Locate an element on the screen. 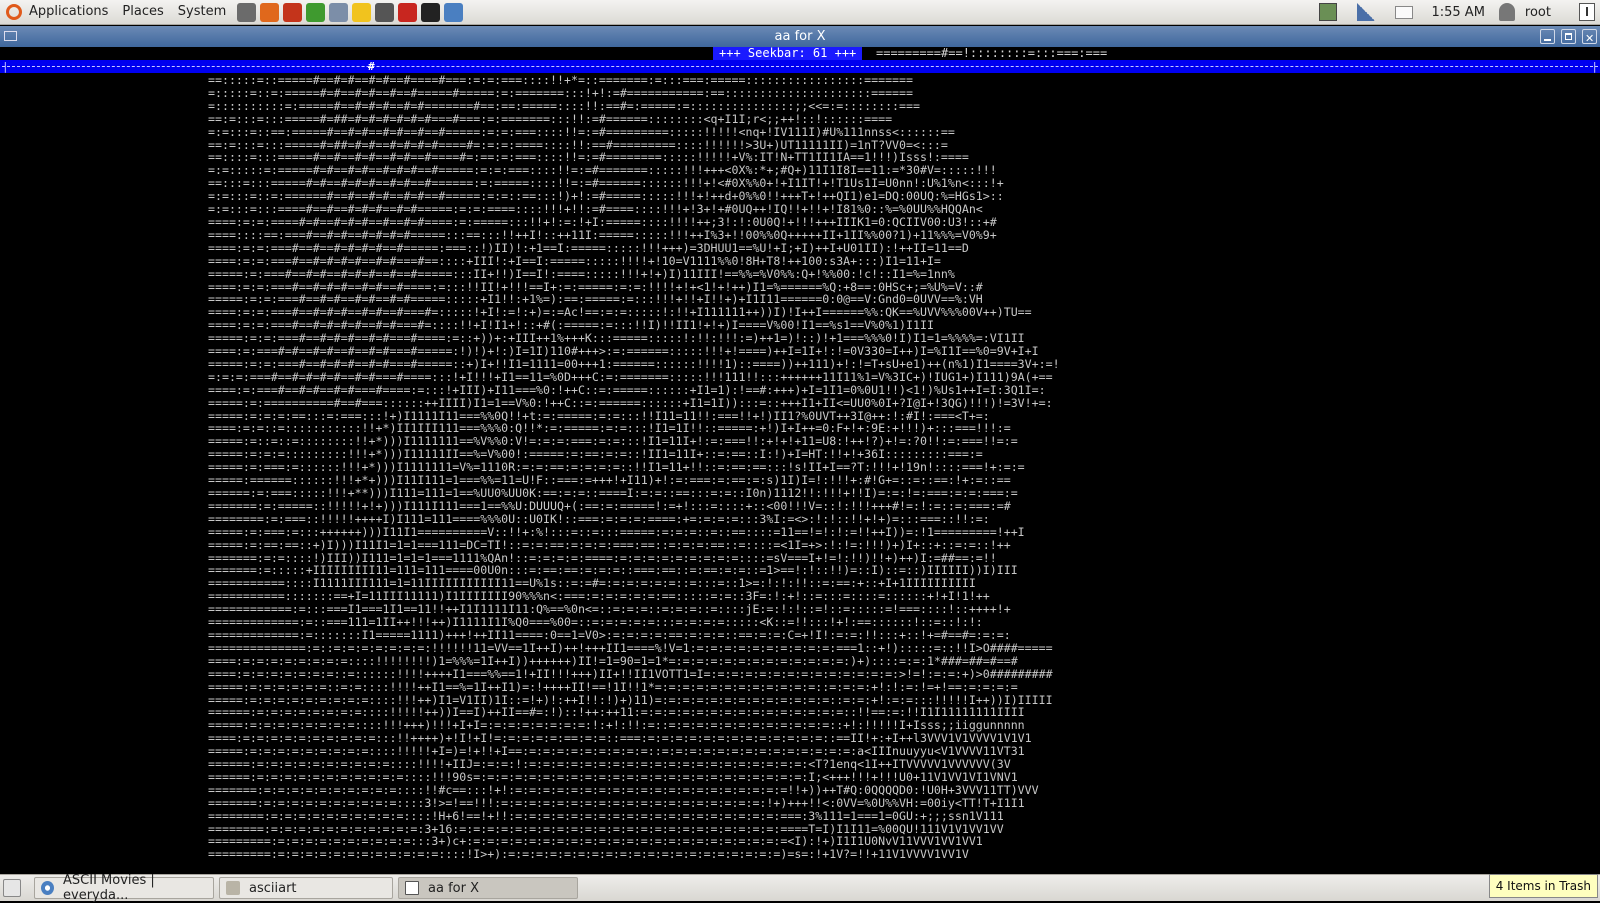 This screenshot has height=903, width=1600. maximize-button is located at coordinates (1568, 36).